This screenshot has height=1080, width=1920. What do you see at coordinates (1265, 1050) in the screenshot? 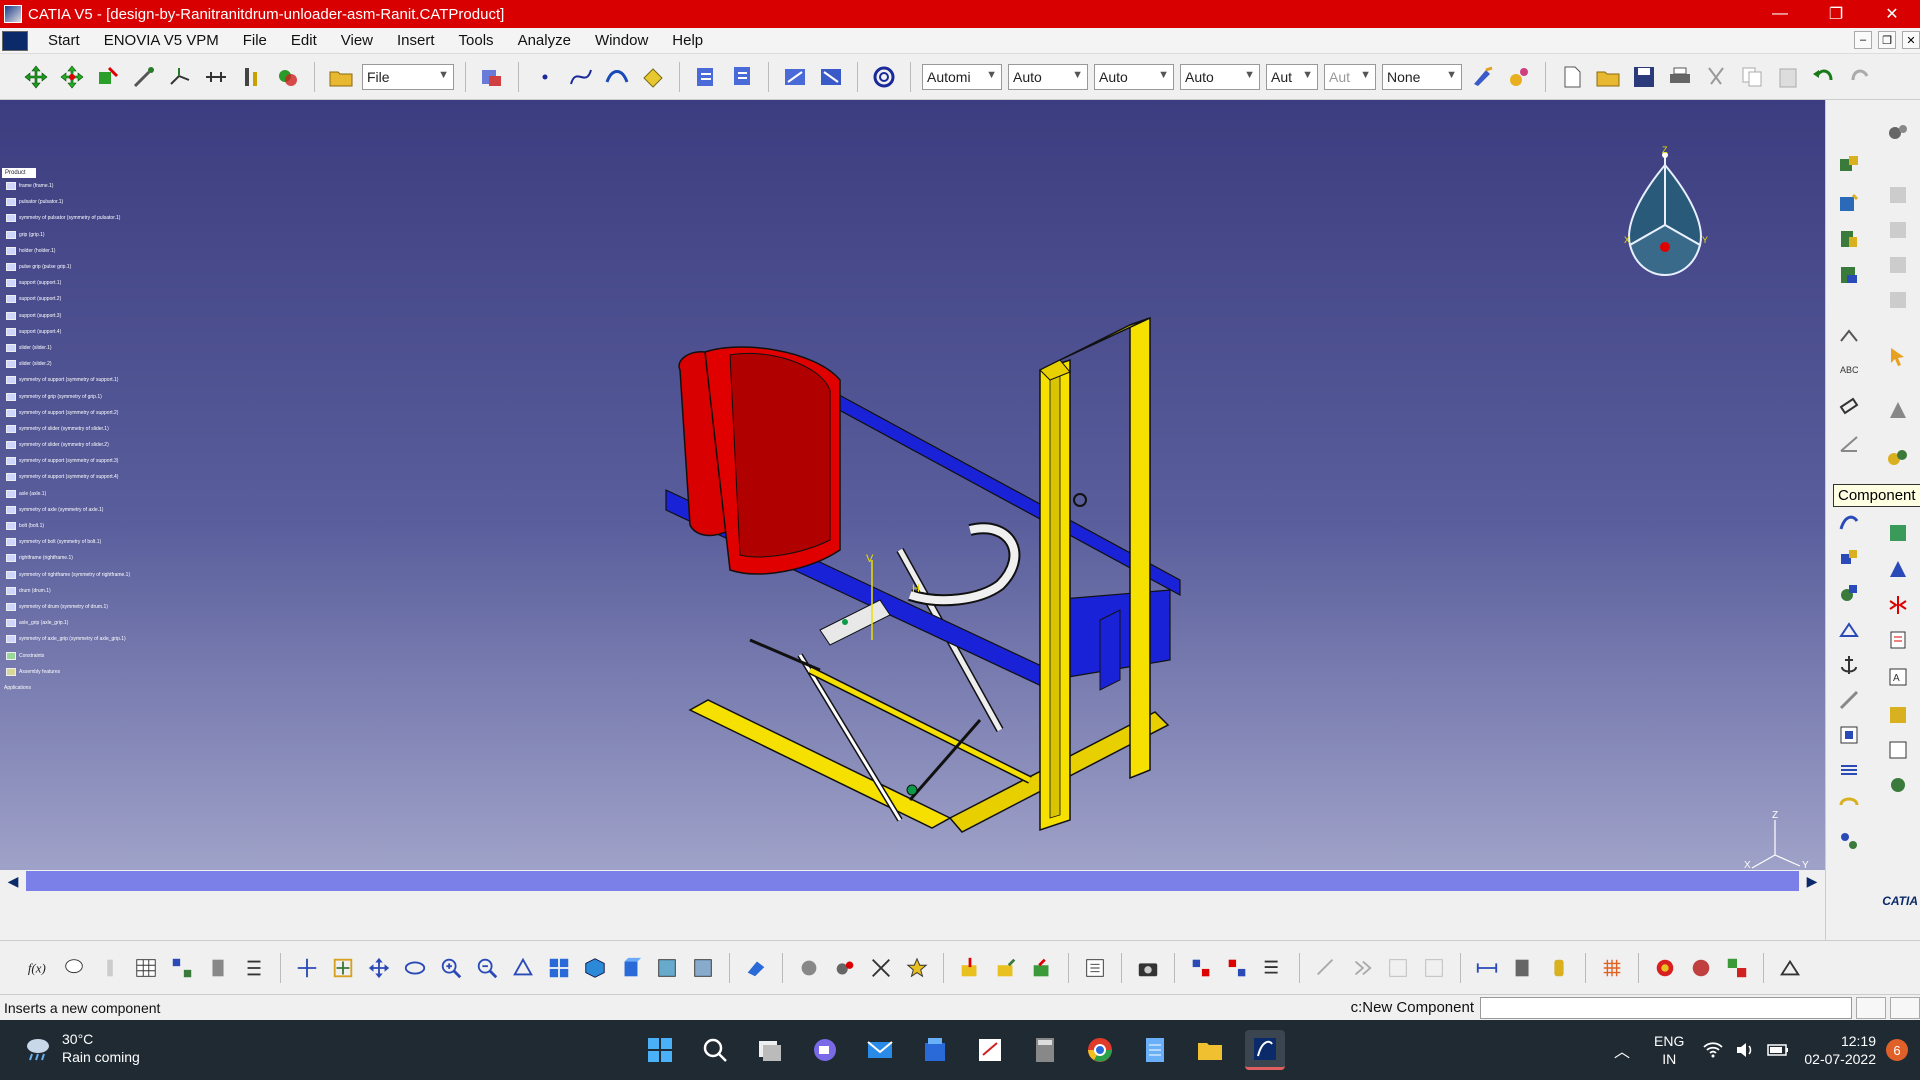
I see `catia-taskbar-icon` at bounding box center [1265, 1050].